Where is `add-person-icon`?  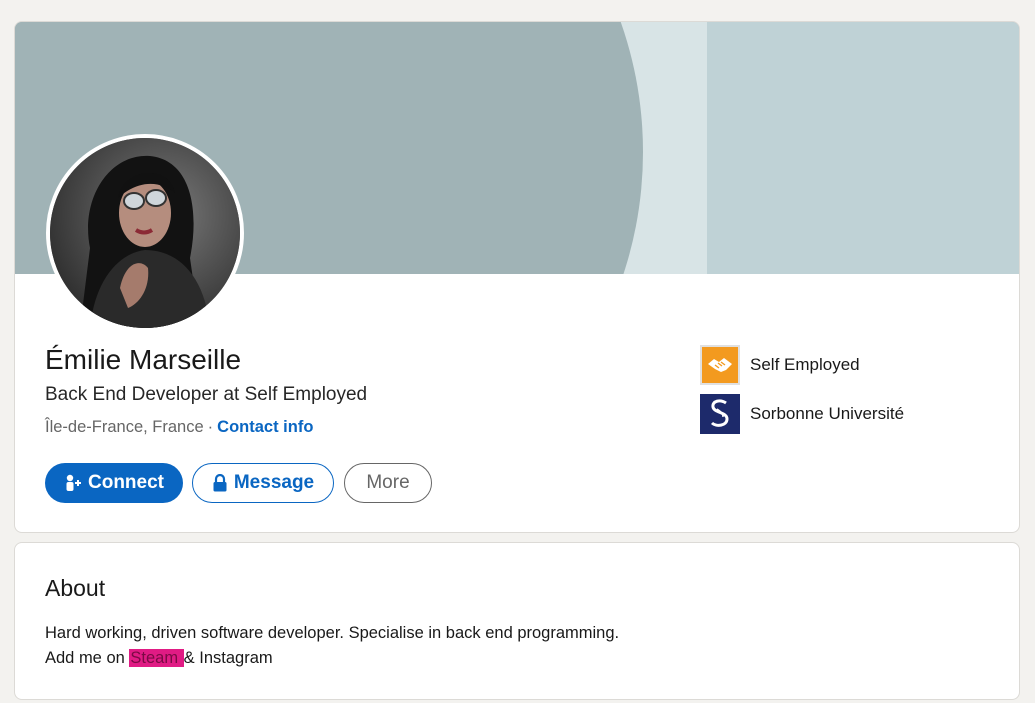
add-person-icon is located at coordinates (73, 483).